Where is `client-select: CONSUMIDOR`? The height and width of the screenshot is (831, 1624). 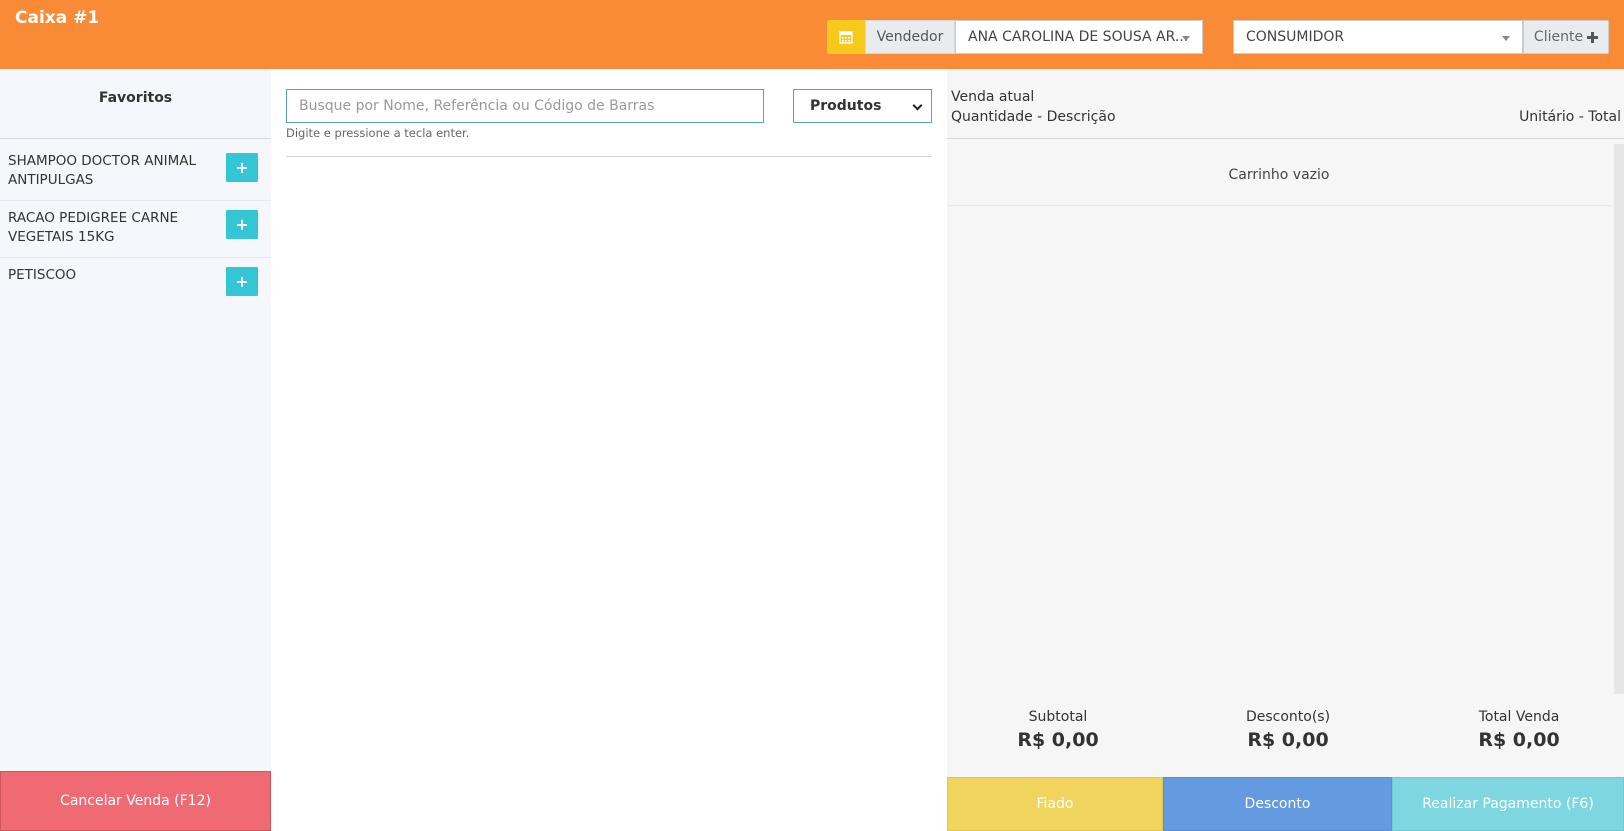
client-select: CONSUMIDOR is located at coordinates (1378, 37).